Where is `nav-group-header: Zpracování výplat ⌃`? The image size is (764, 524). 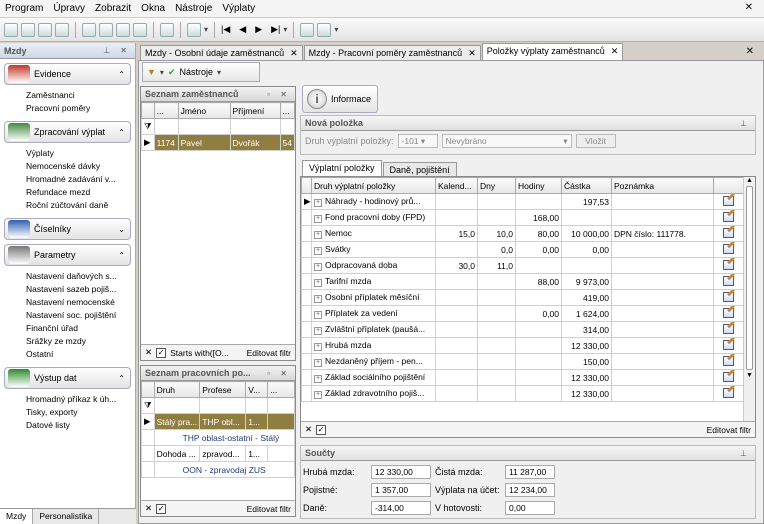
nav-group-header: Zpracování výplat ⌃ is located at coordinates (67, 132).